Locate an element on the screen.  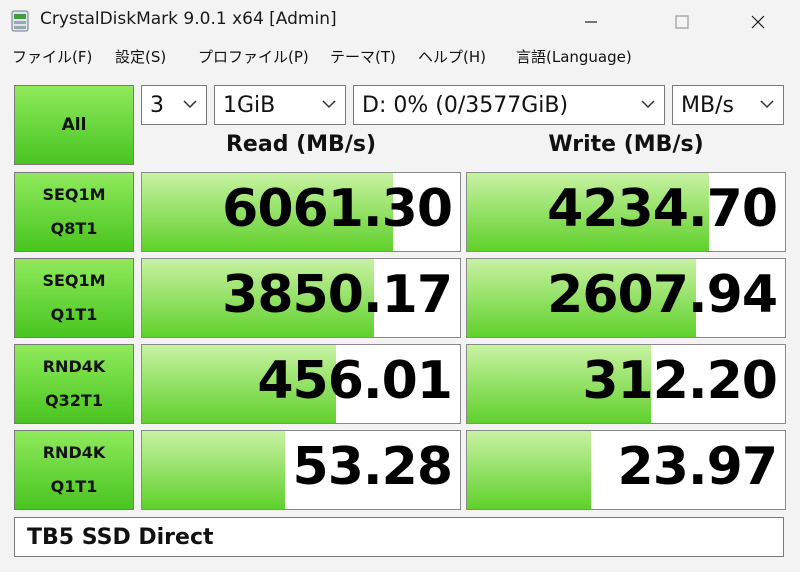
minimize-icon is located at coordinates (591, 22).